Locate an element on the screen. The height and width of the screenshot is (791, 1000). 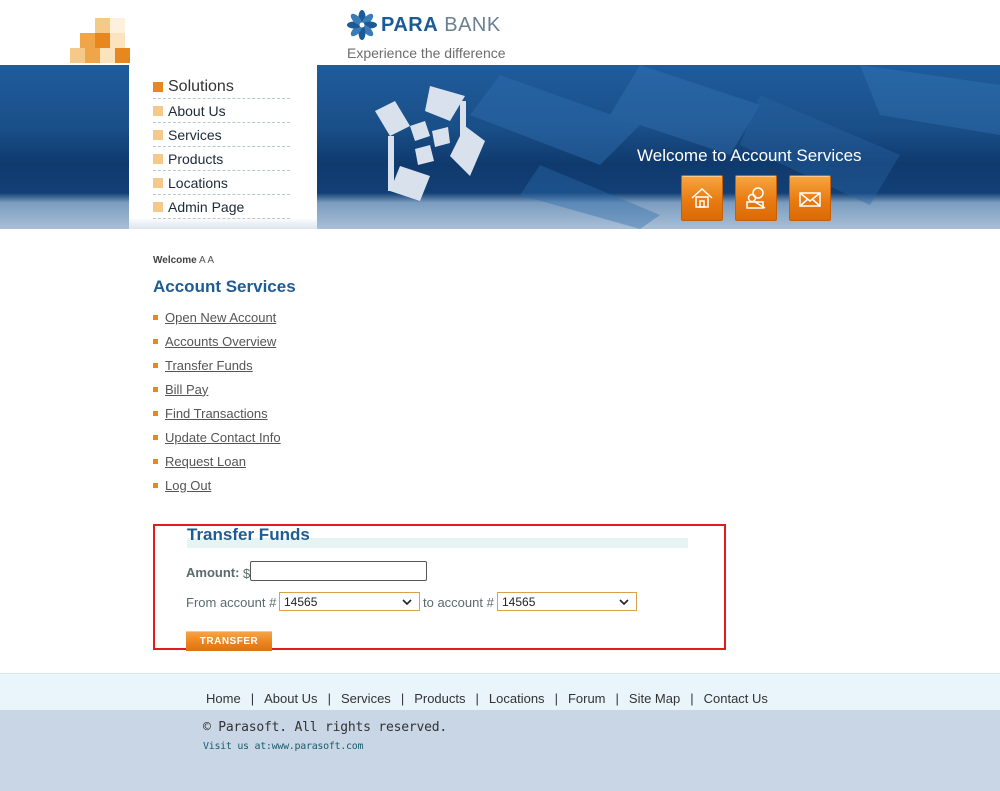
footer-item: | Forum is located at coordinates (575, 698).